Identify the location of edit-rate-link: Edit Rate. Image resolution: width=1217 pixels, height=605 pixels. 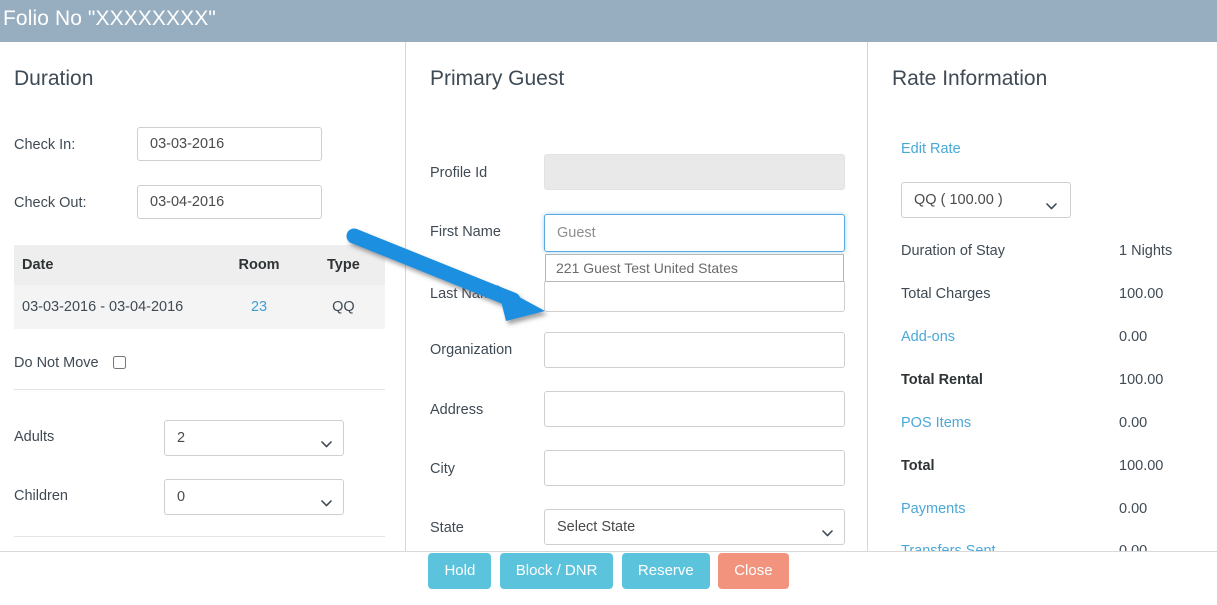
(931, 149).